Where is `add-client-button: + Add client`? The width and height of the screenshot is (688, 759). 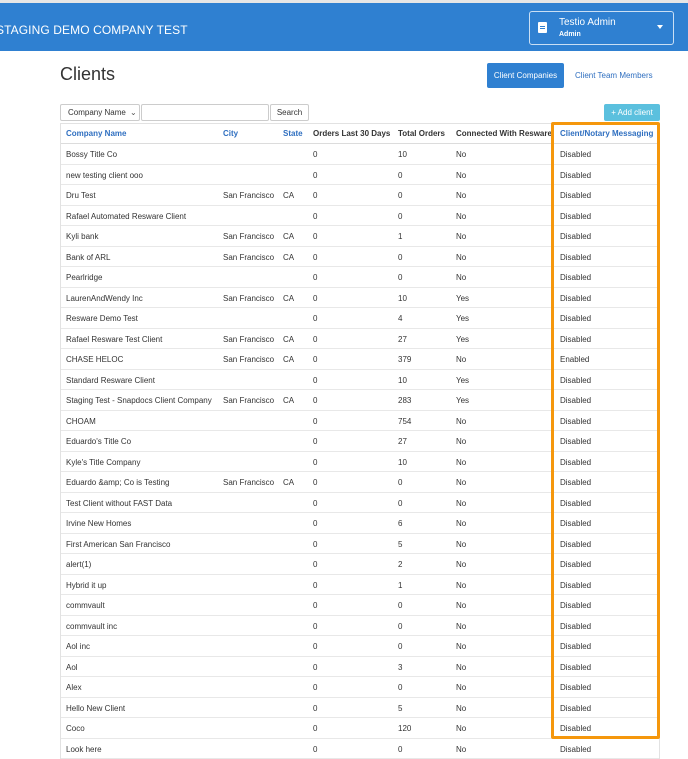
add-client-button: + Add client is located at coordinates (632, 112).